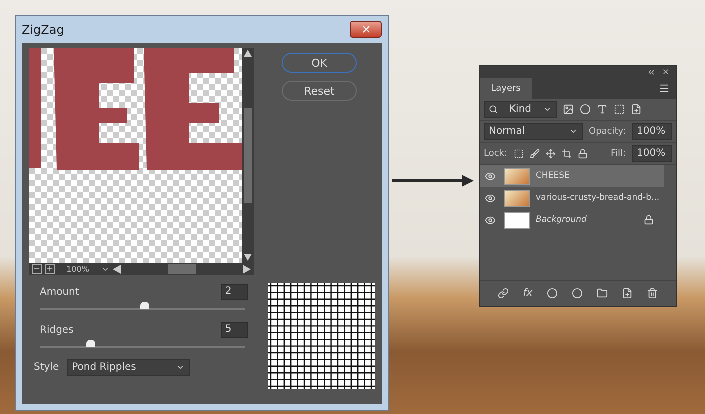 This screenshot has height=414, width=705. What do you see at coordinates (551, 153) in the screenshot?
I see `move-icon` at bounding box center [551, 153].